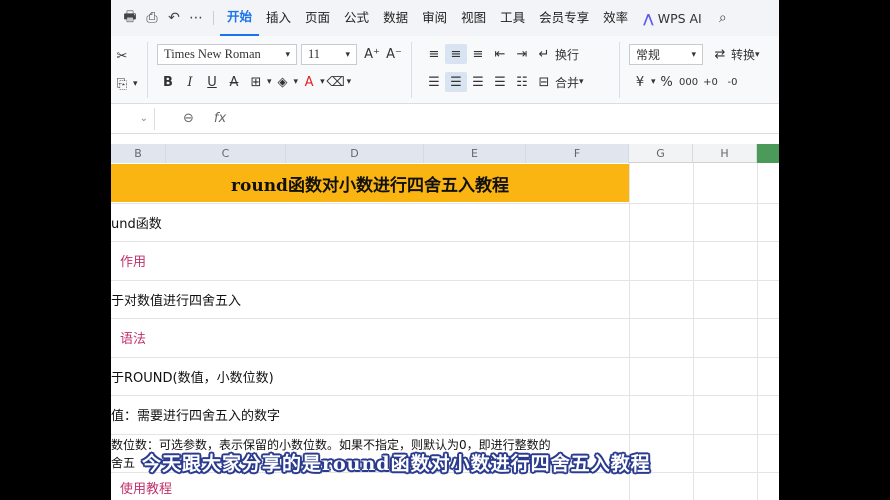 This screenshot has width=890, height=500. Describe the element at coordinates (478, 82) in the screenshot. I see `align-right-icon: ☰` at that location.